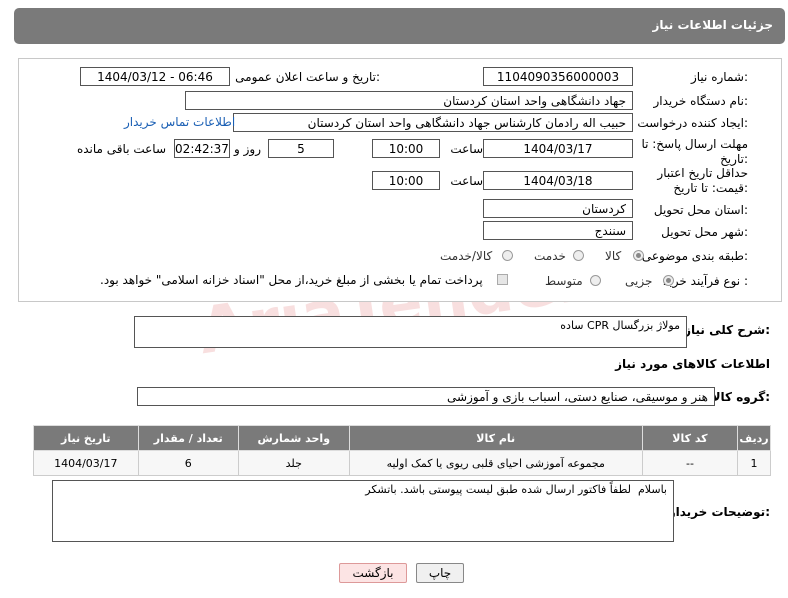  What do you see at coordinates (247, 149) in the screenshot?
I see `days-label: روز و` at bounding box center [247, 149].